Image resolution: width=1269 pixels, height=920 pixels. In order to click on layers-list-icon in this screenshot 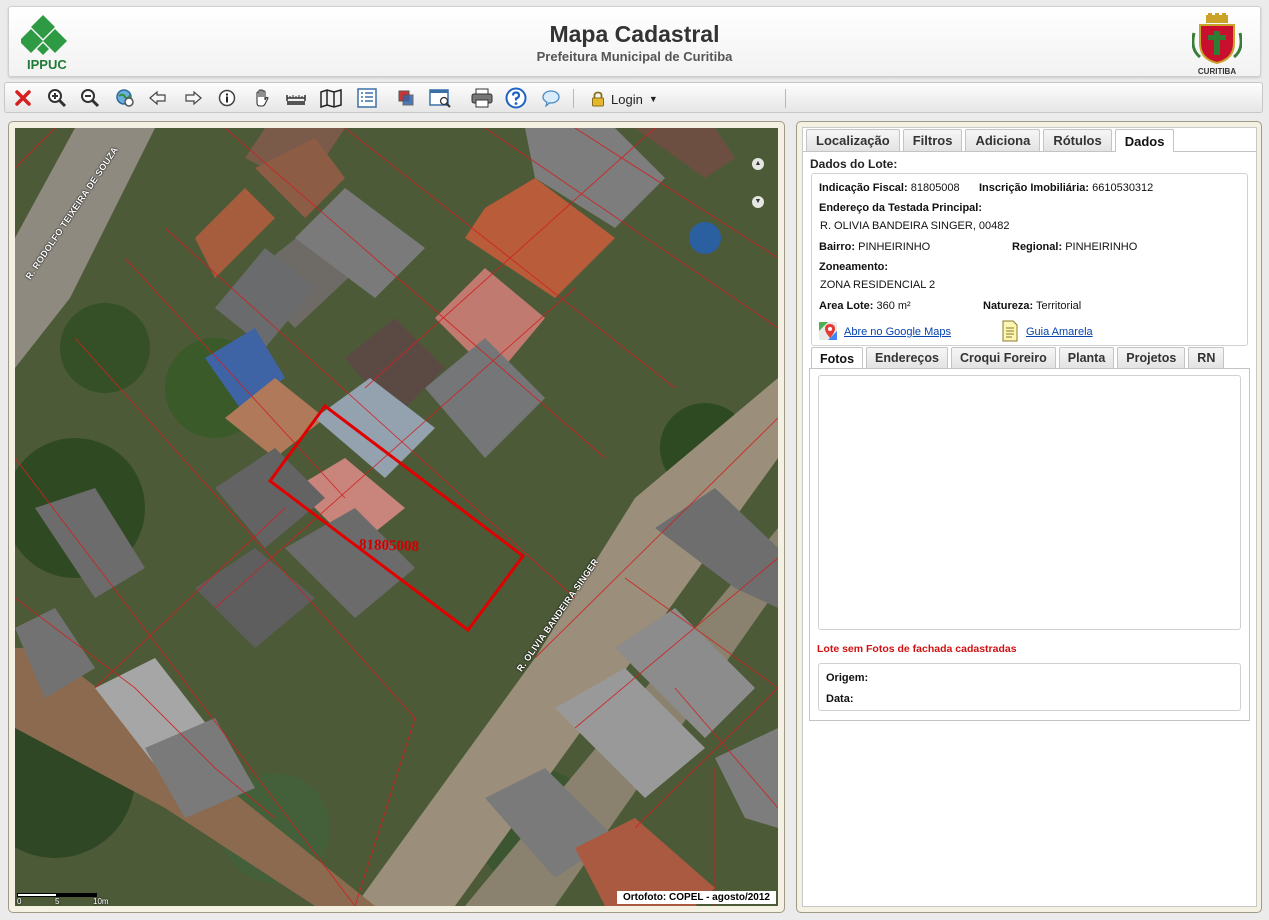, I will do `click(367, 98)`.